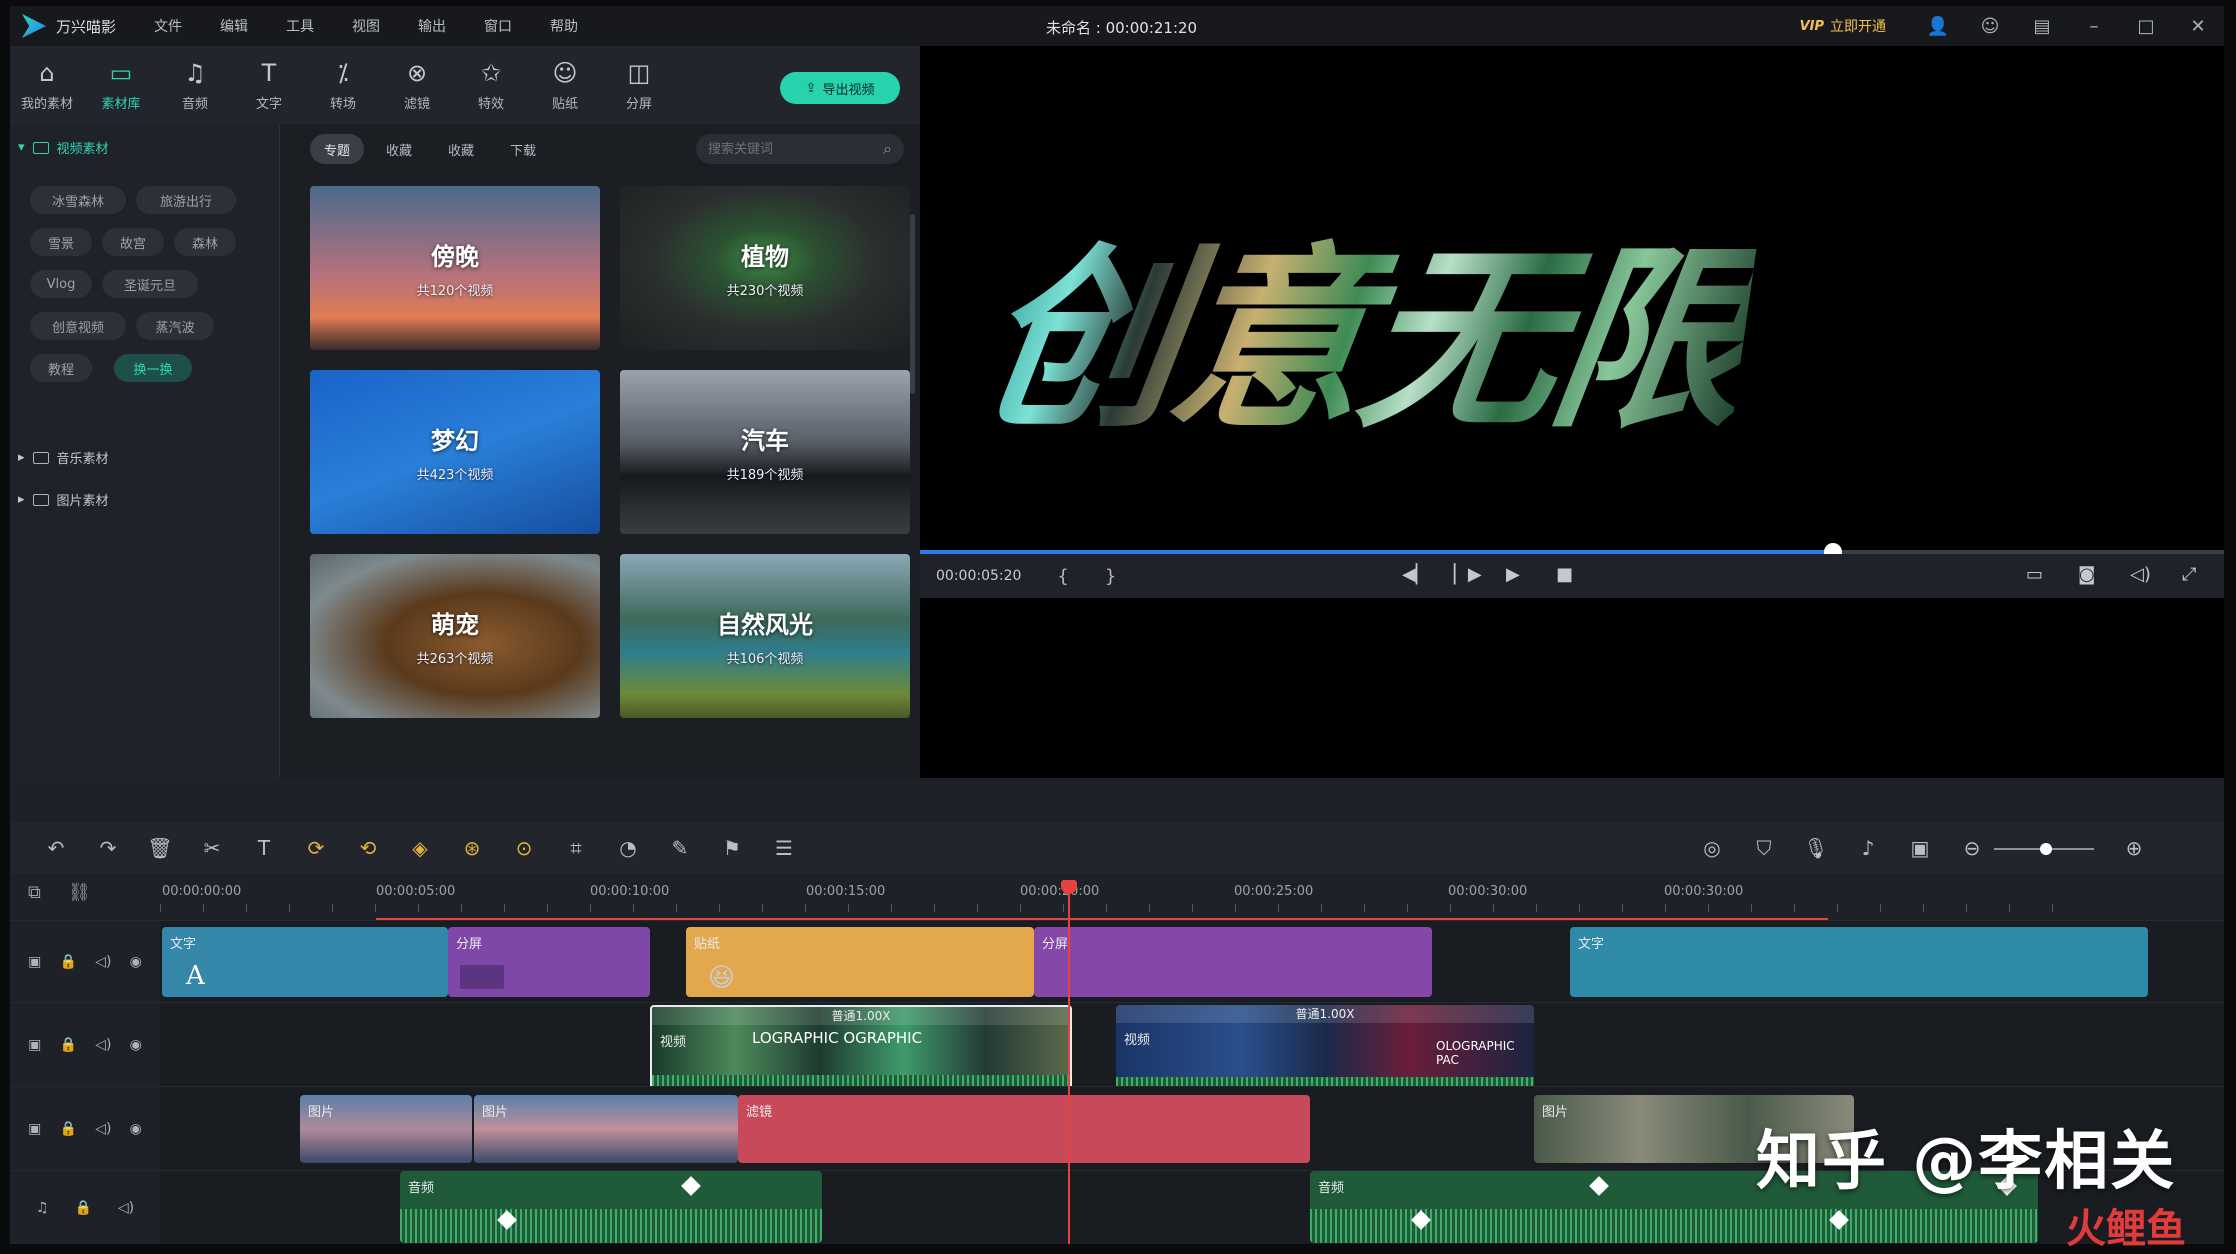 Image resolution: width=2236 pixels, height=1254 pixels. I want to click on library-scrollbar, so click(912, 304).